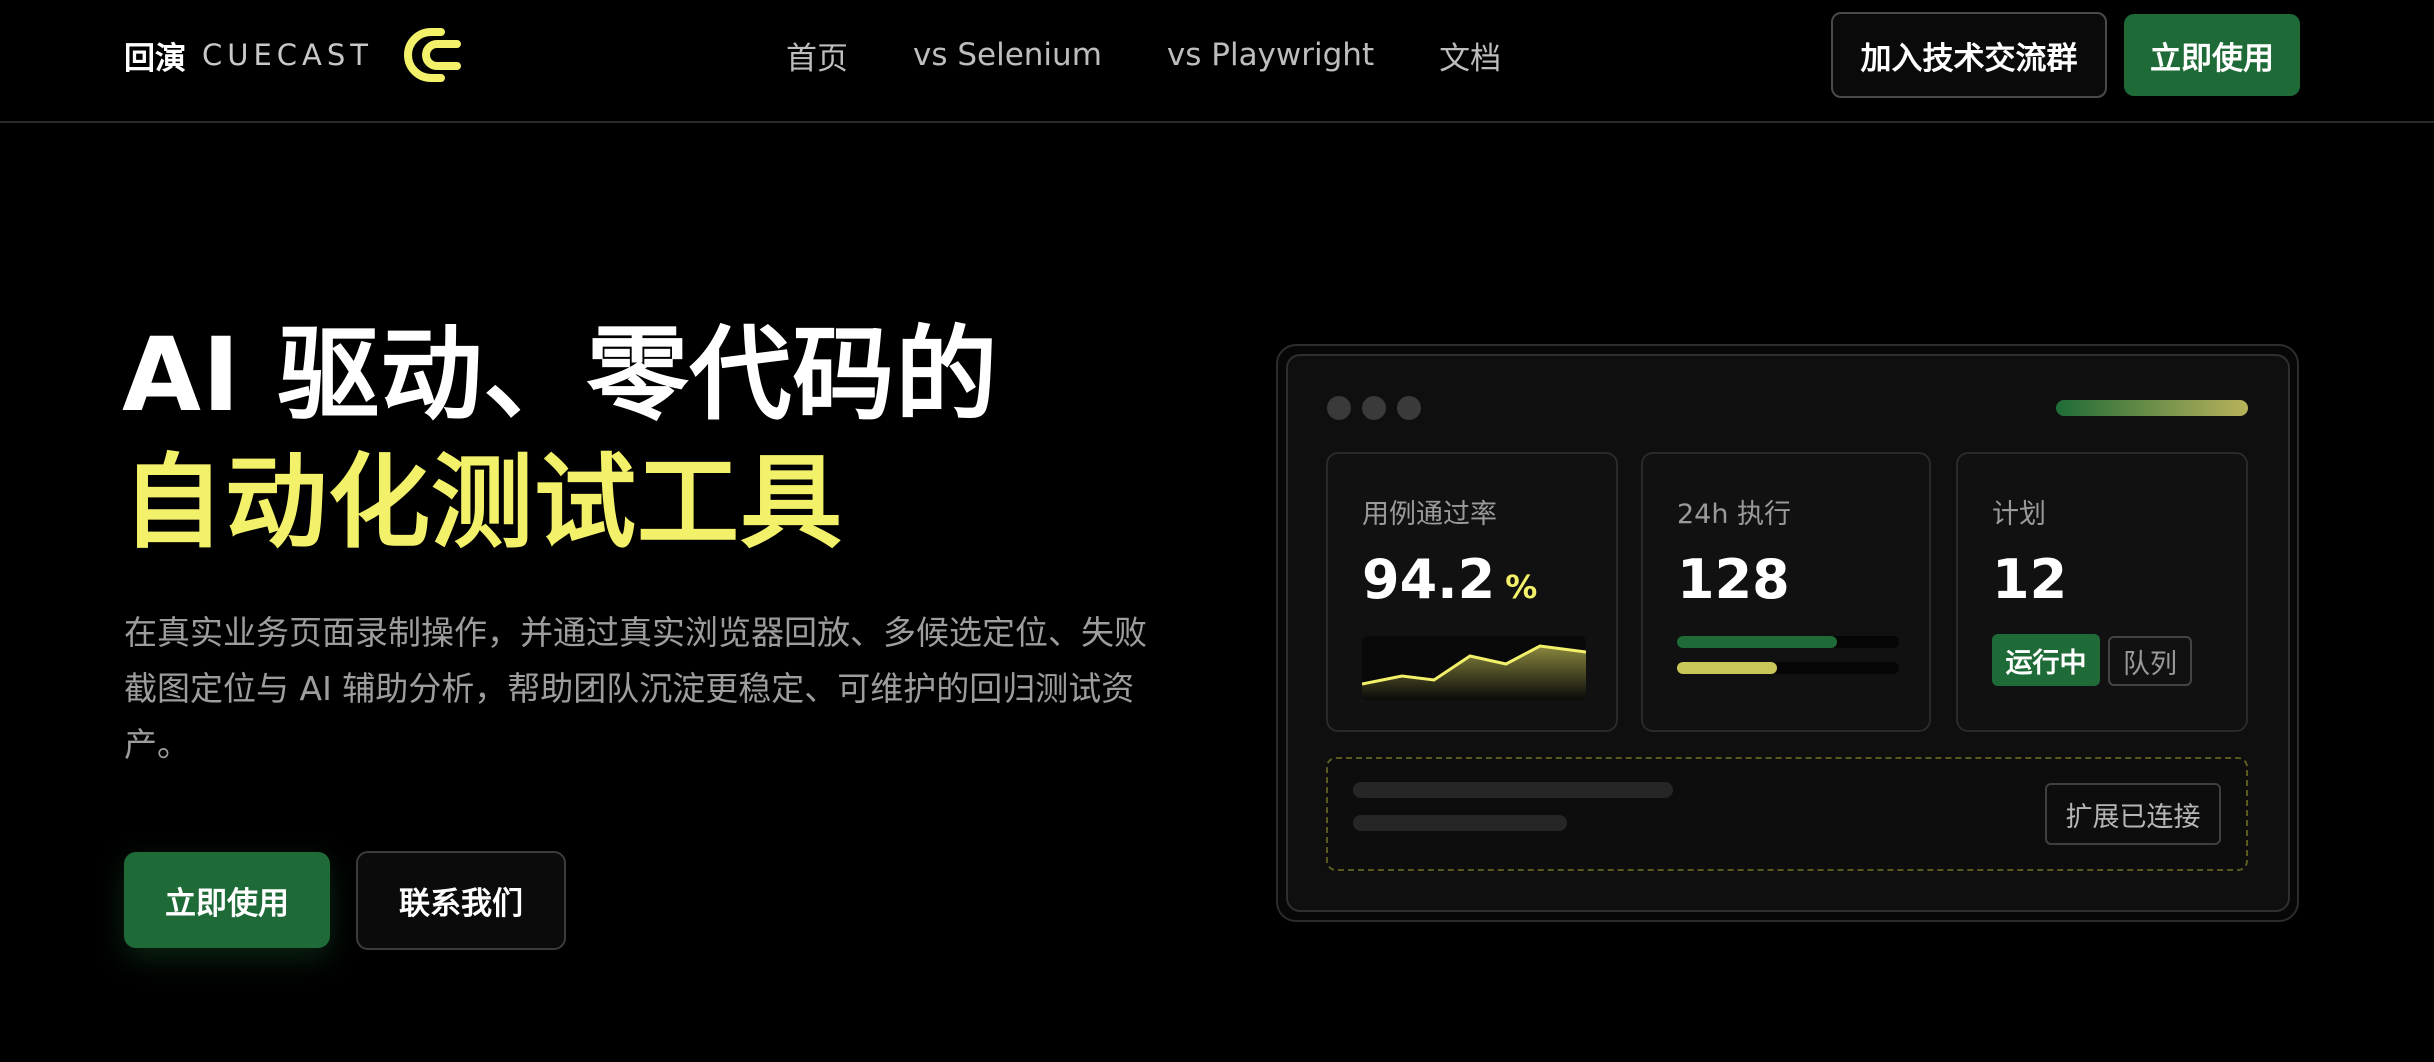 This screenshot has height=1062, width=2434. I want to click on nav-link-vs-playwright: vs Playwright, so click(1270, 55).